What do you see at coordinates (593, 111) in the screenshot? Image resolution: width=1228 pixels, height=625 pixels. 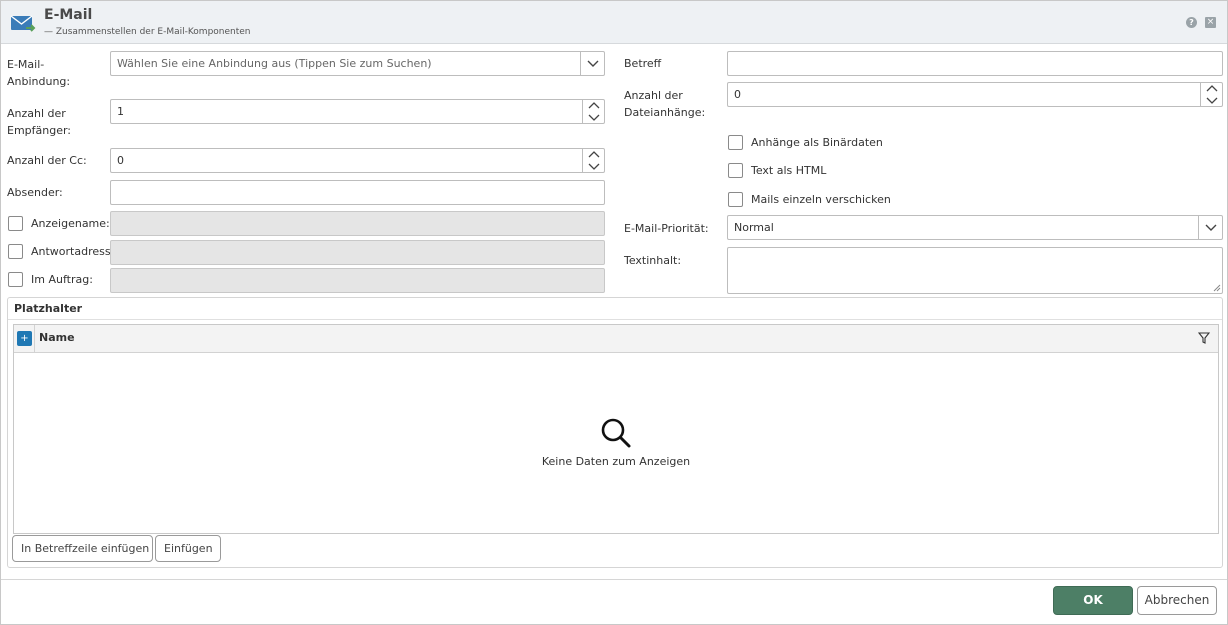 I see `recipients-count-stepper` at bounding box center [593, 111].